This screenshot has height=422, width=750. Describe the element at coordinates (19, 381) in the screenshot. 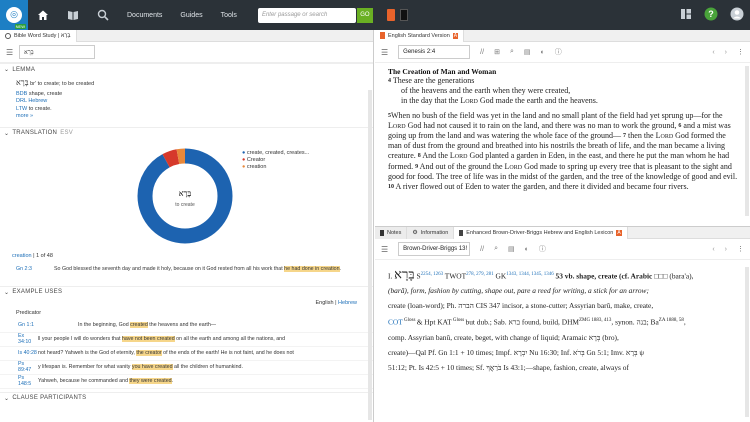

I see `example-ref: Ps 148:5` at that location.